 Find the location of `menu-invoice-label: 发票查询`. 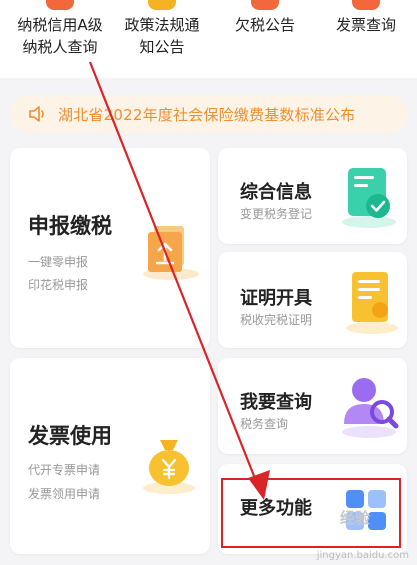

menu-invoice-label: 发票查询 is located at coordinates (365, 25).